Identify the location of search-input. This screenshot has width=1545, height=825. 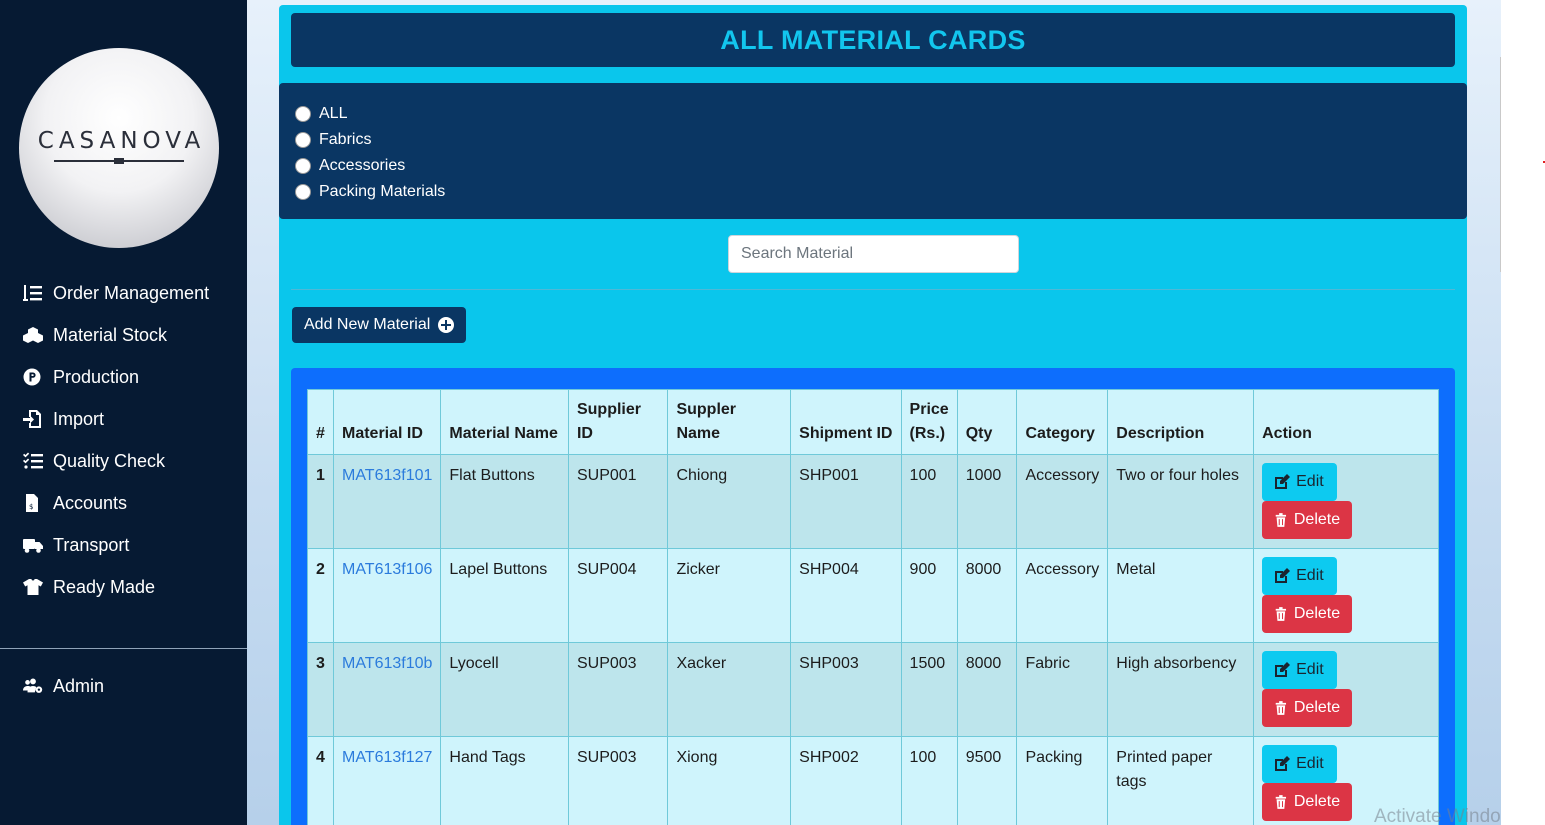
(873, 254).